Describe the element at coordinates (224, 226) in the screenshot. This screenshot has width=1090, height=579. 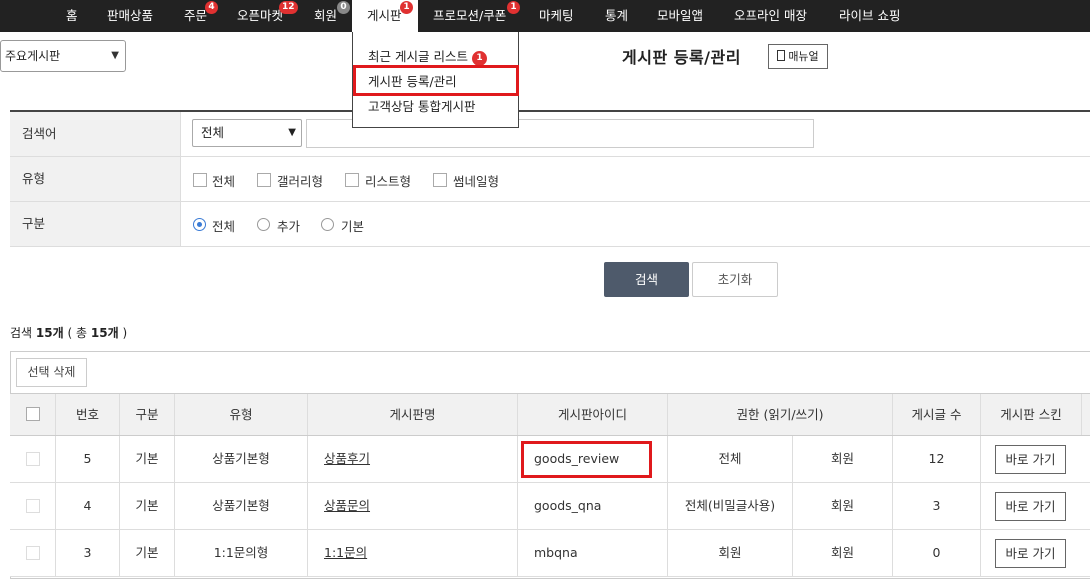
I see `category-option-label: 전체` at that location.